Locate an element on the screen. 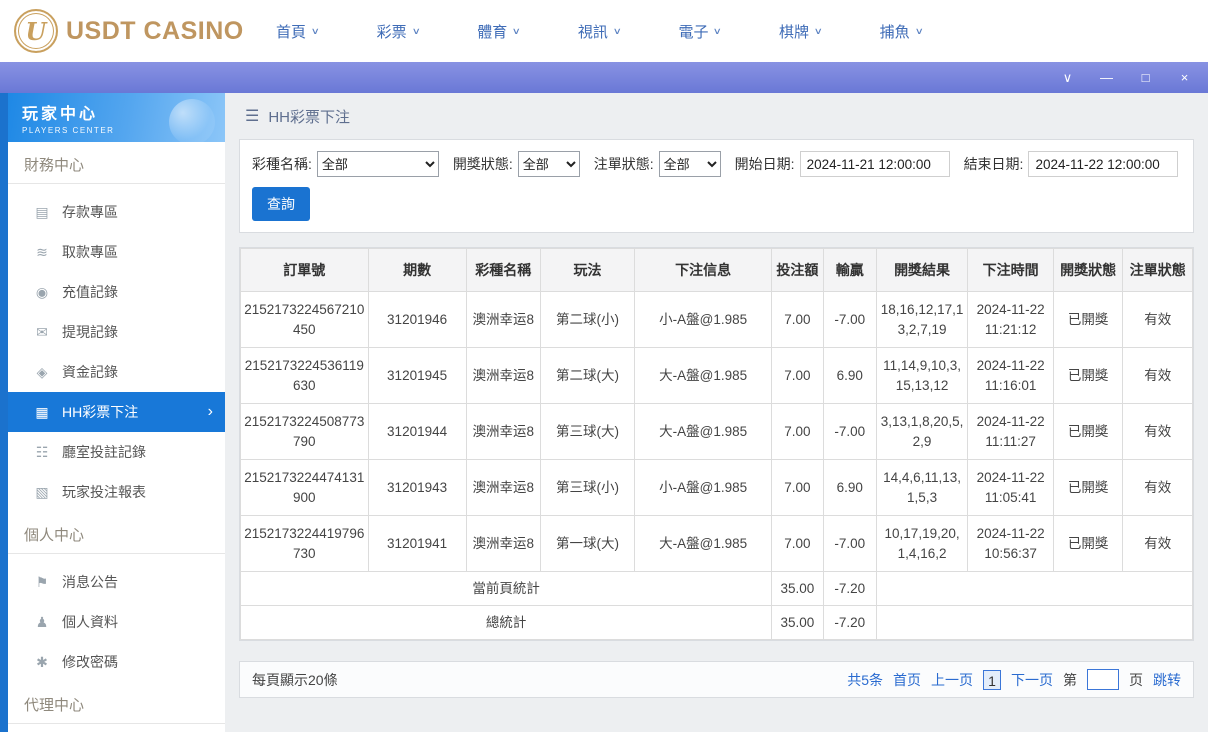  nav-item-live: 視訊 ∨ is located at coordinates (599, 31).